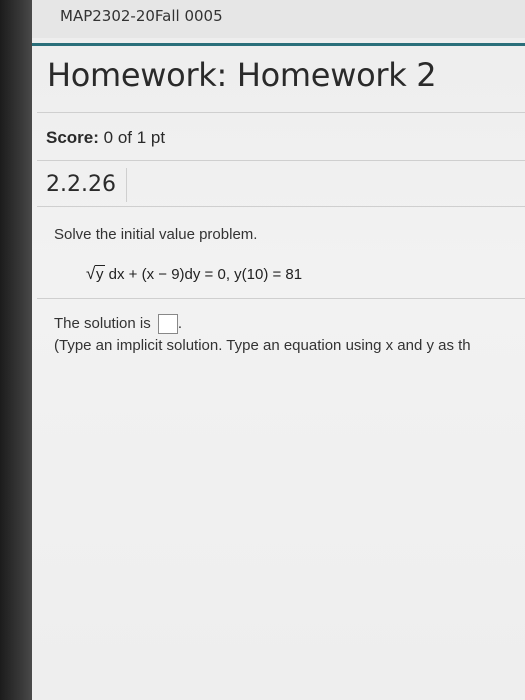 The image size is (525, 700). I want to click on header-divider, so click(278, 44).